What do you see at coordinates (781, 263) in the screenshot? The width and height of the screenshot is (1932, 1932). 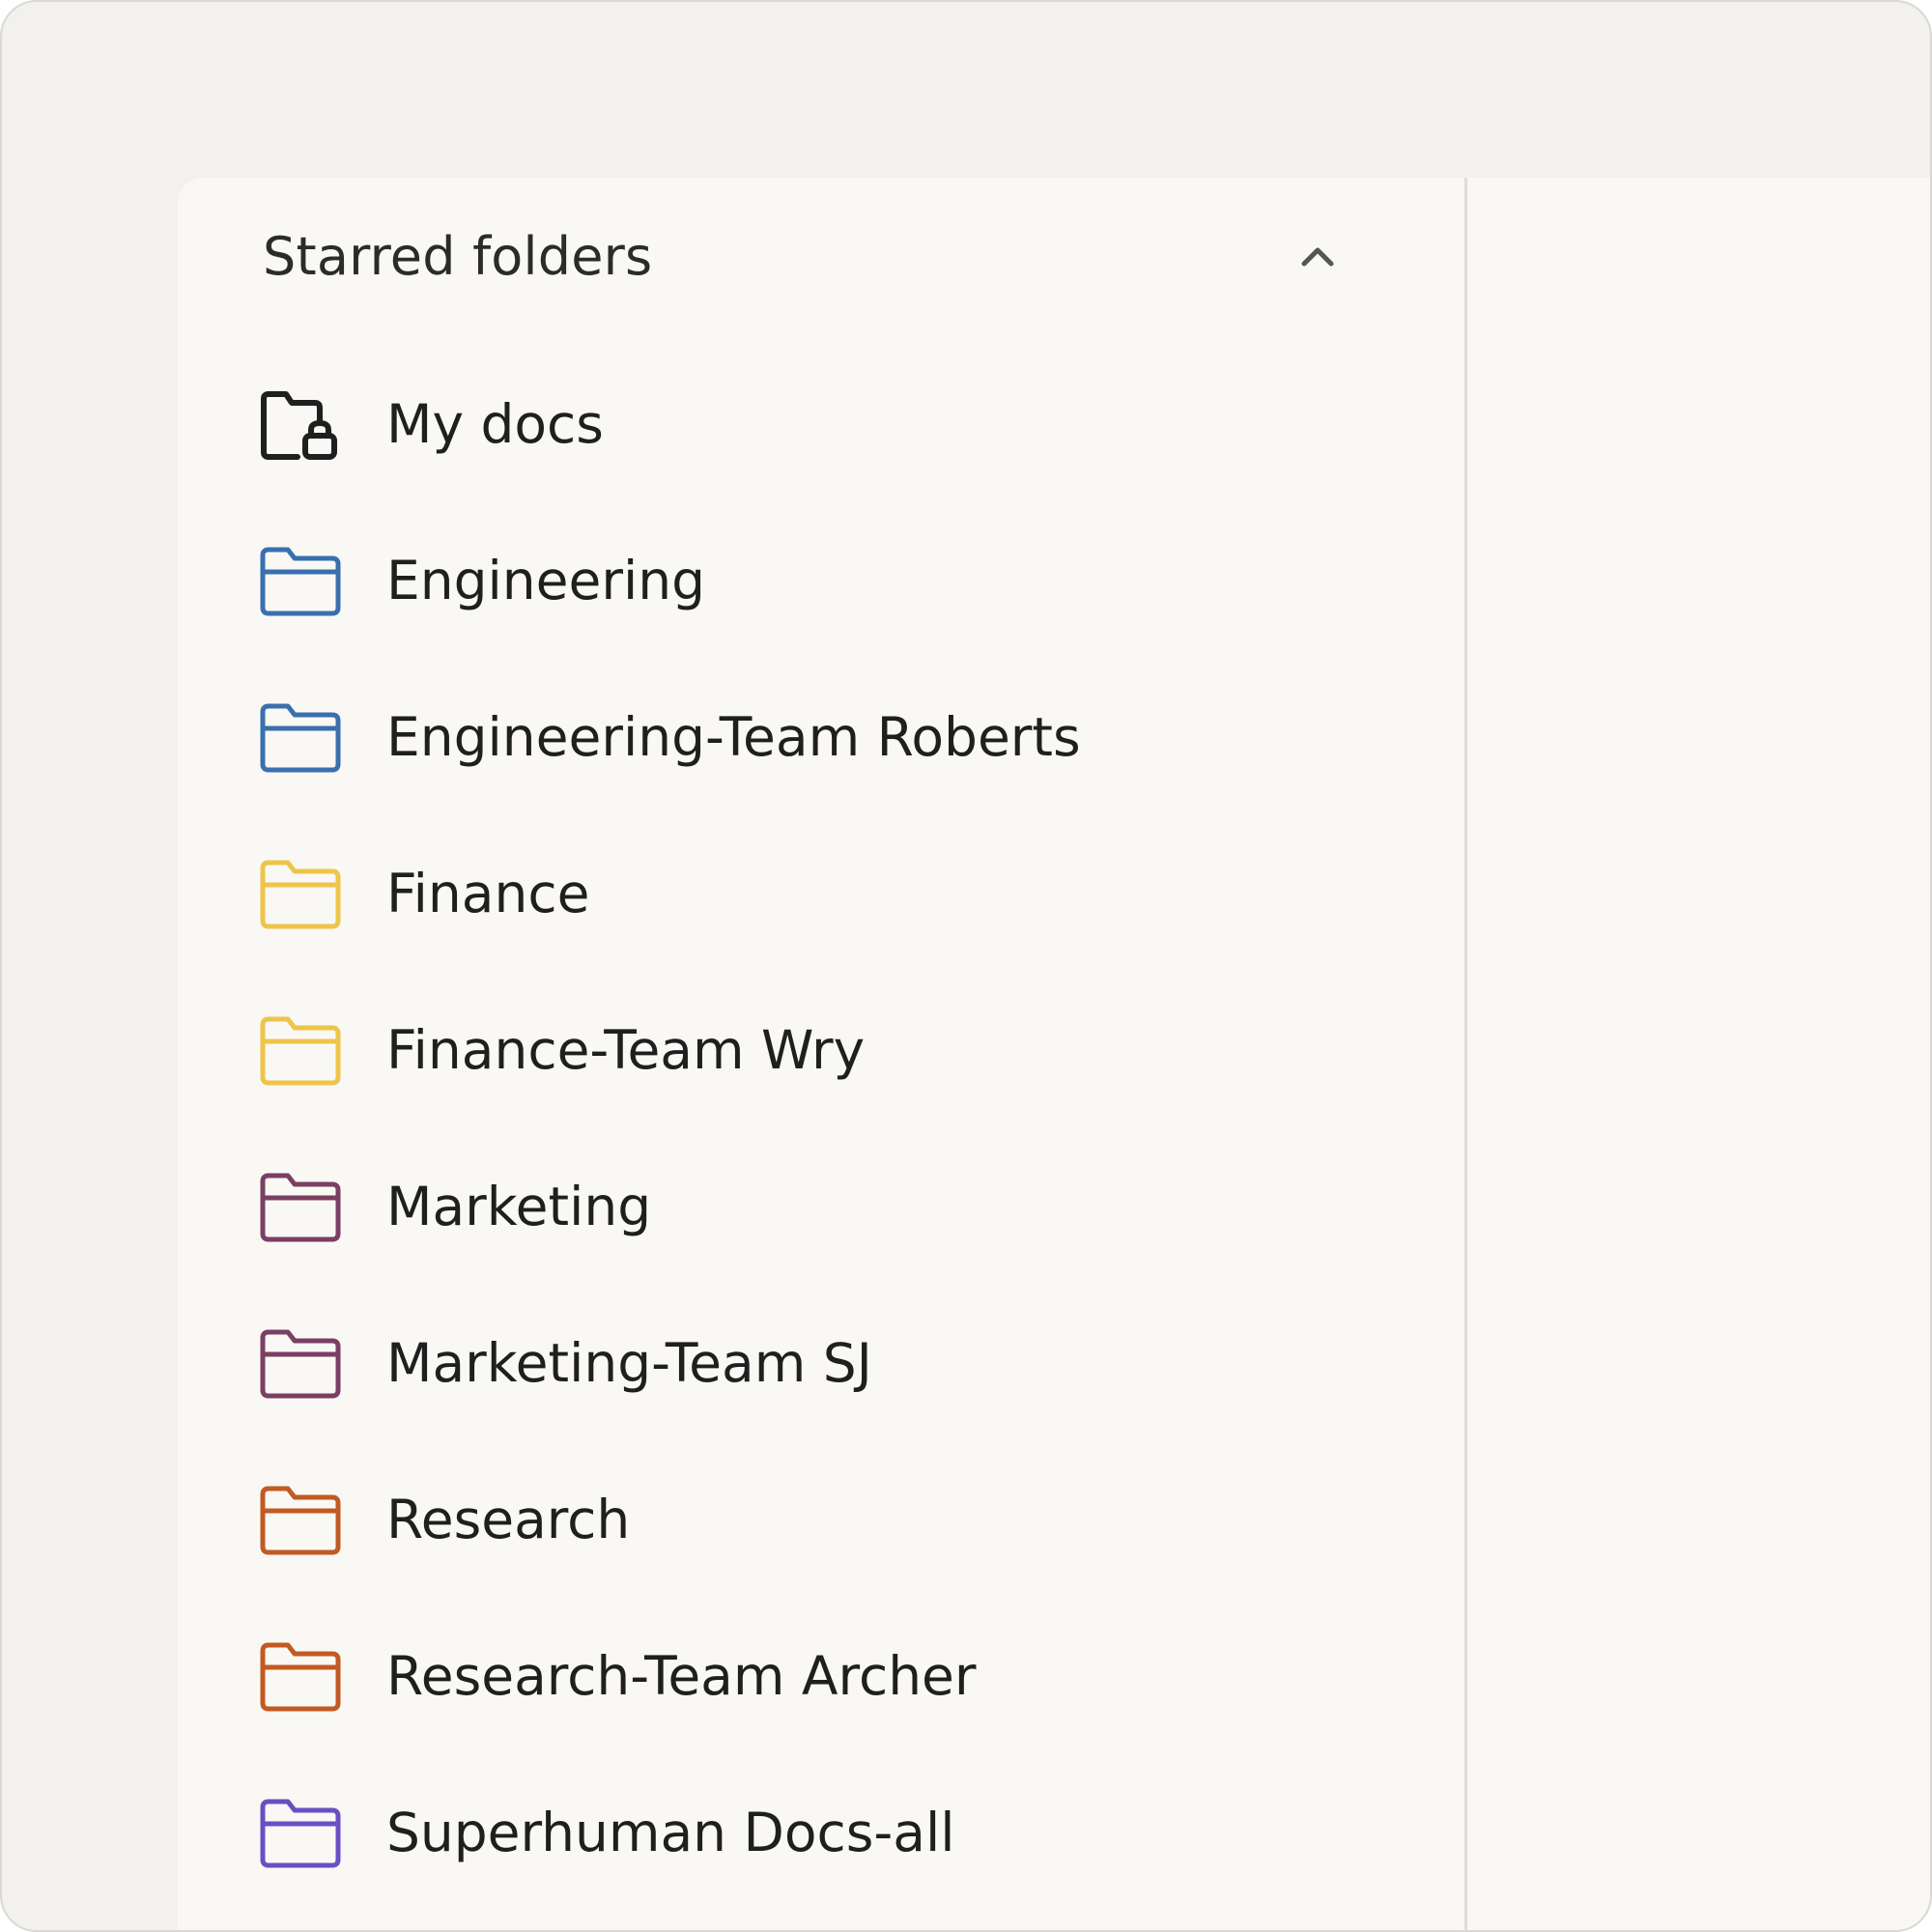 I see `starred-folders-header: Starred folders` at bounding box center [781, 263].